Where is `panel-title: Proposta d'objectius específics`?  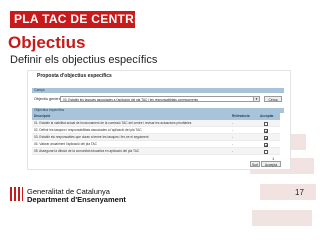 panel-title: Proposta d'objectius específics is located at coordinates (74, 76).